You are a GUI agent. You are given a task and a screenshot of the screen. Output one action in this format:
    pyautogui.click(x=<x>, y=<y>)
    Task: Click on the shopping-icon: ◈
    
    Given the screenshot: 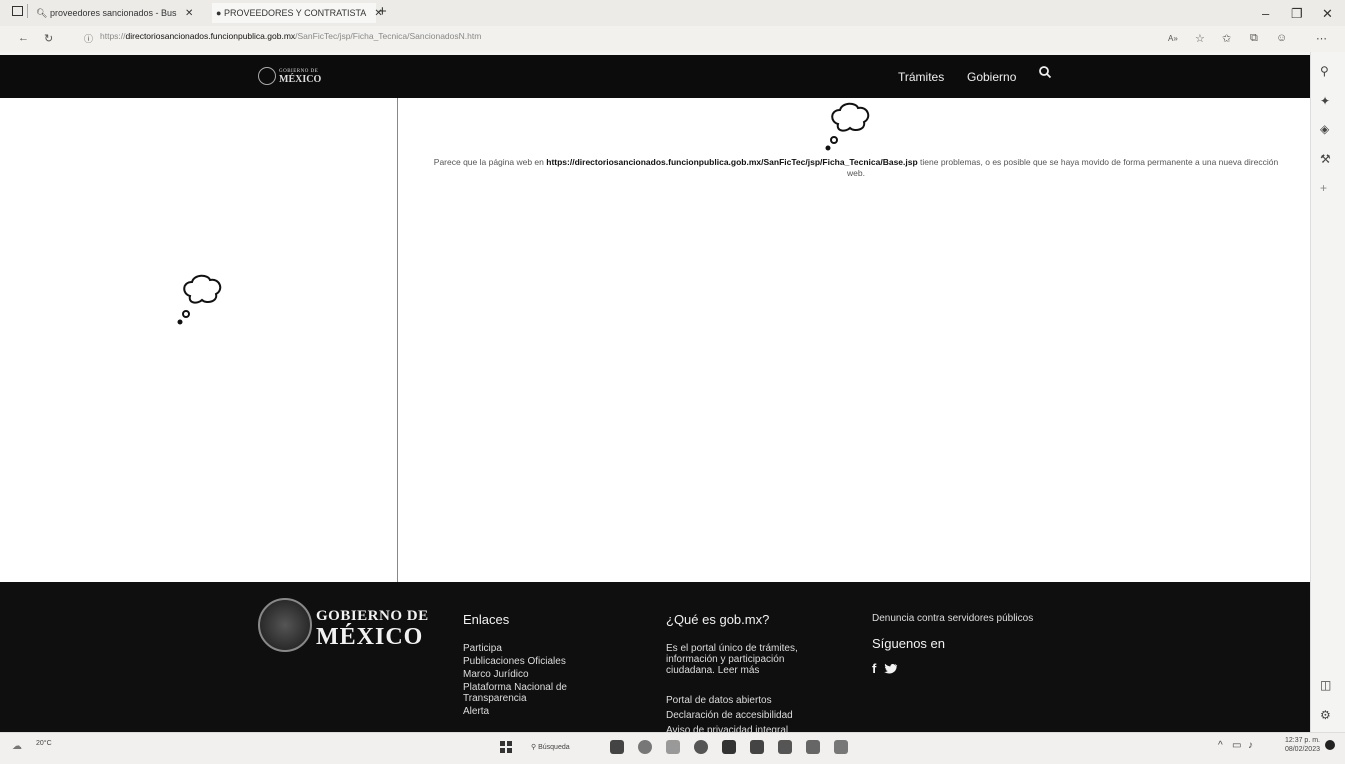 What is the action you would take?
    pyautogui.click(x=1324, y=129)
    